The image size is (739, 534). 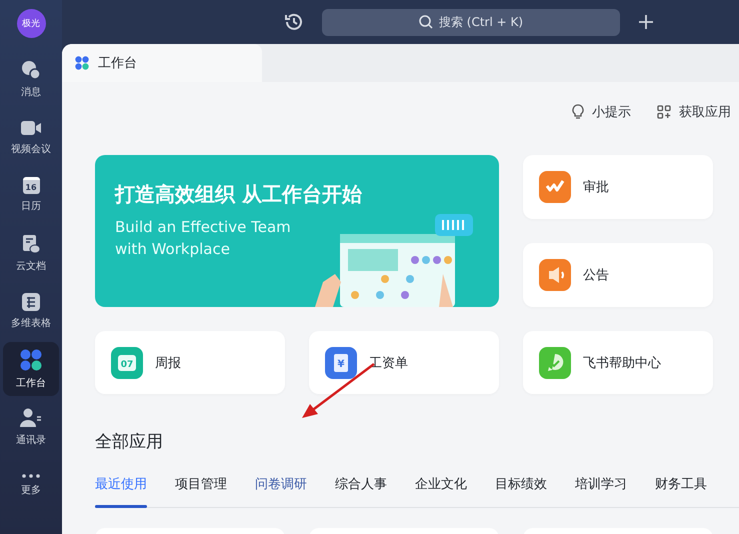 I want to click on section-title: 全部应用, so click(x=129, y=442).